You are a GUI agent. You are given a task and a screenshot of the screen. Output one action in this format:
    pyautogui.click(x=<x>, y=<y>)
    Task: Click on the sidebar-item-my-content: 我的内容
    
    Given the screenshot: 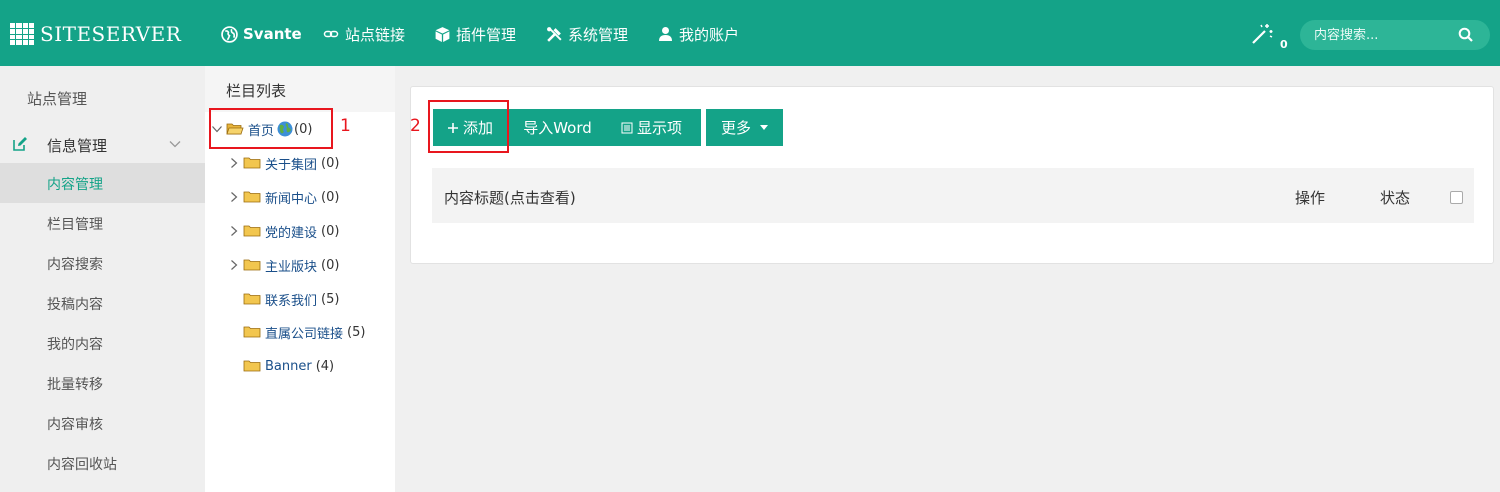 What is the action you would take?
    pyautogui.click(x=102, y=343)
    